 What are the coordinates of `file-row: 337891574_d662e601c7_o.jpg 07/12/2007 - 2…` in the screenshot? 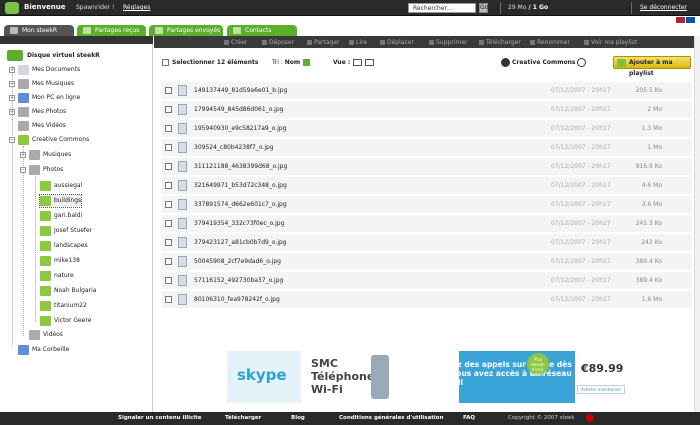 It's located at (427, 205).